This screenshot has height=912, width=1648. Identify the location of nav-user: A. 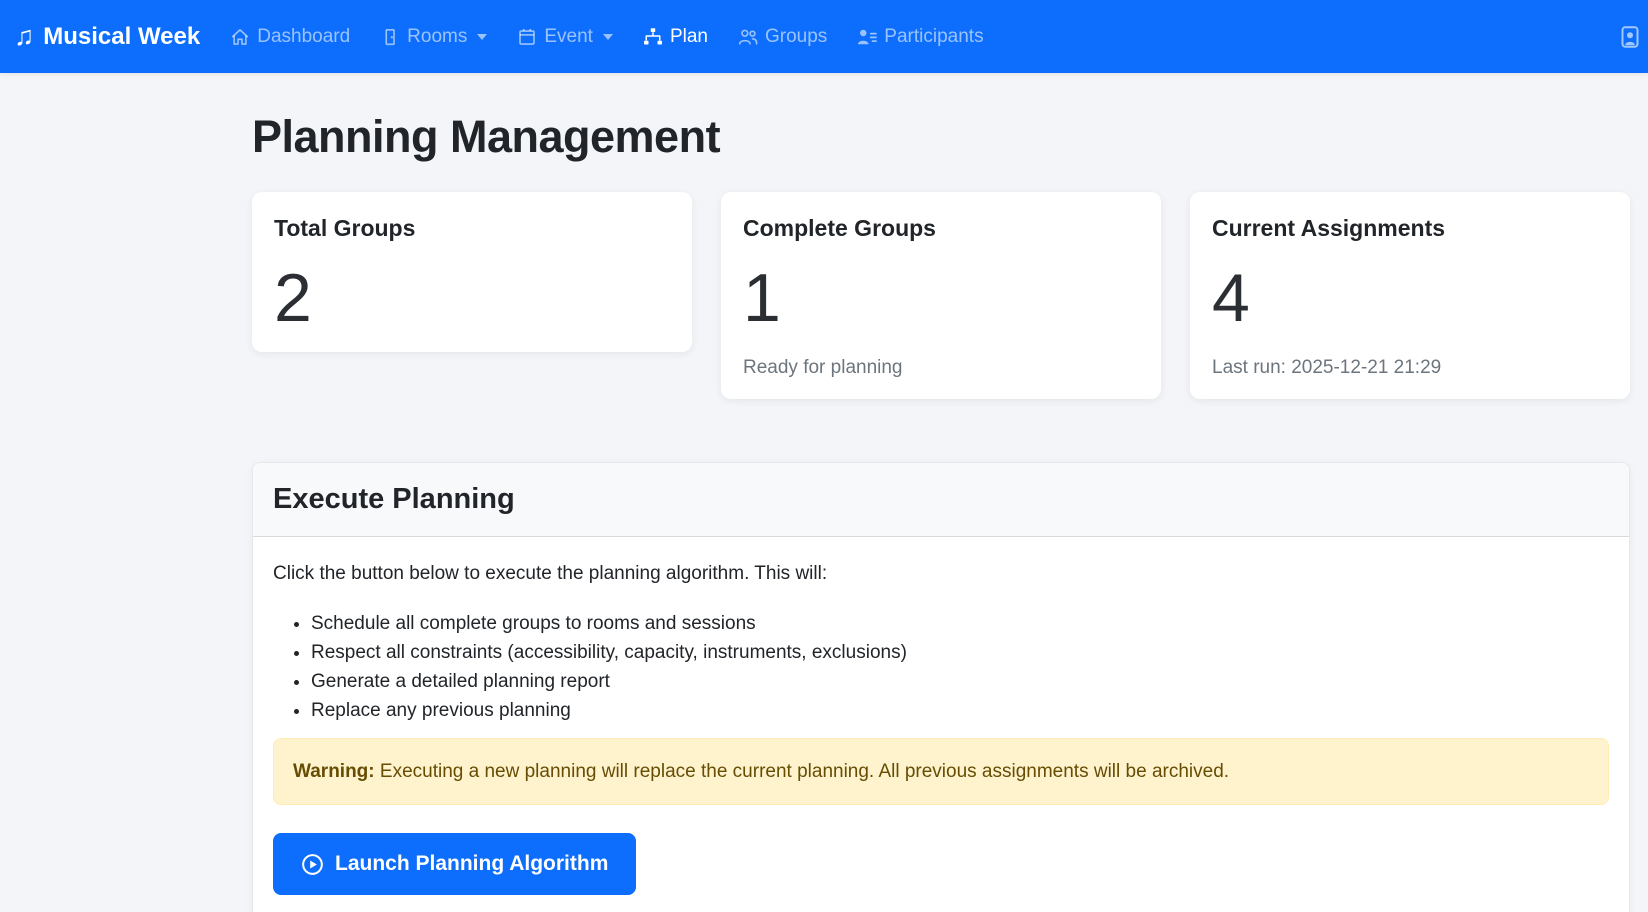
(1633, 36).